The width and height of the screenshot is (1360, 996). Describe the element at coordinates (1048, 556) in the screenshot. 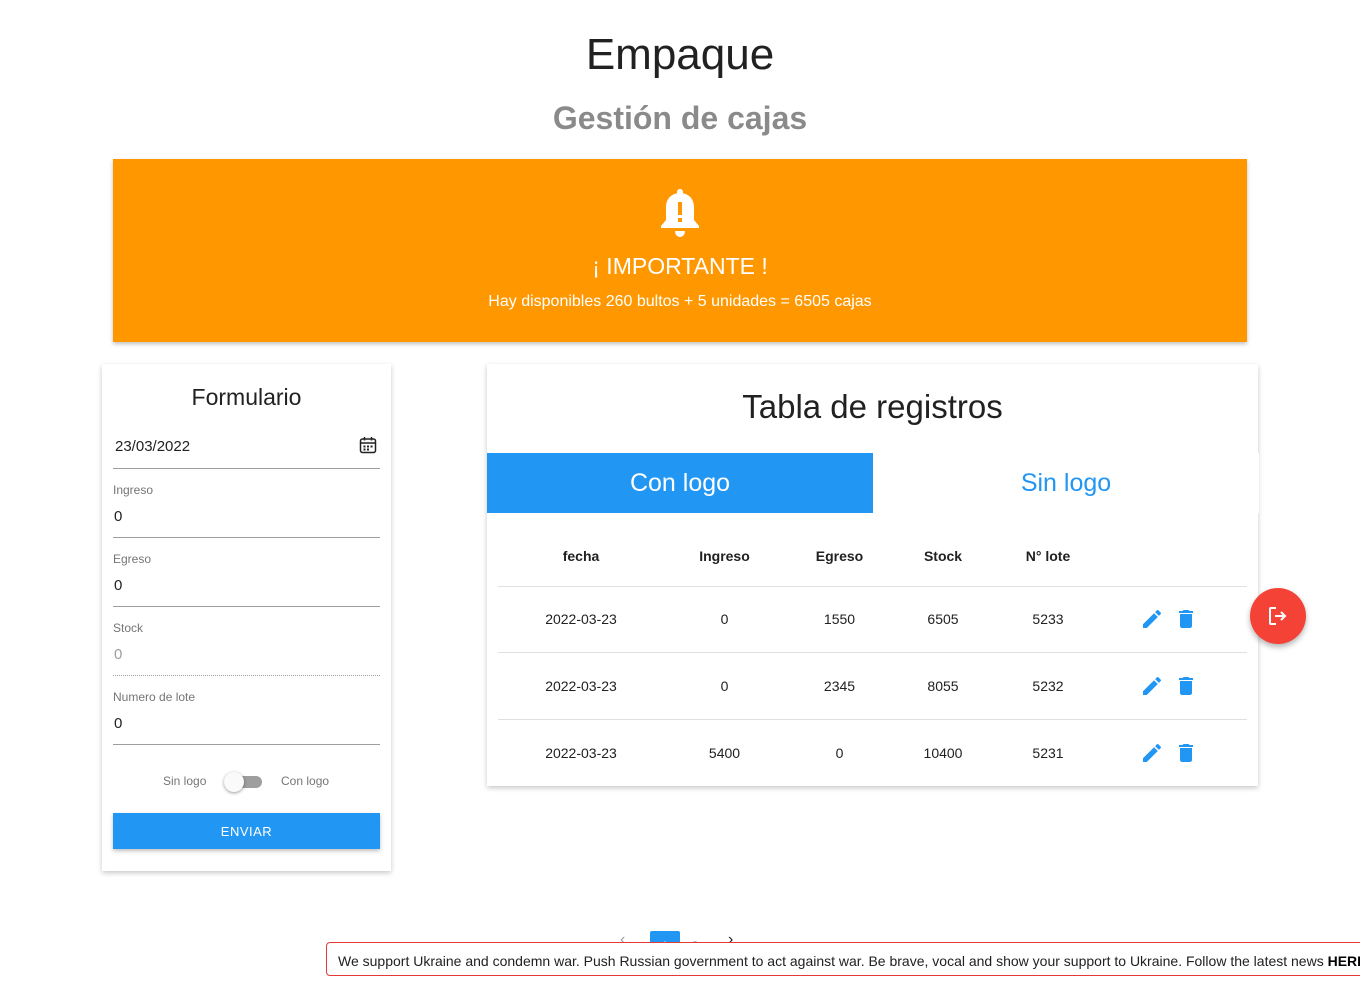

I see `column-header-lote: N° lote` at that location.